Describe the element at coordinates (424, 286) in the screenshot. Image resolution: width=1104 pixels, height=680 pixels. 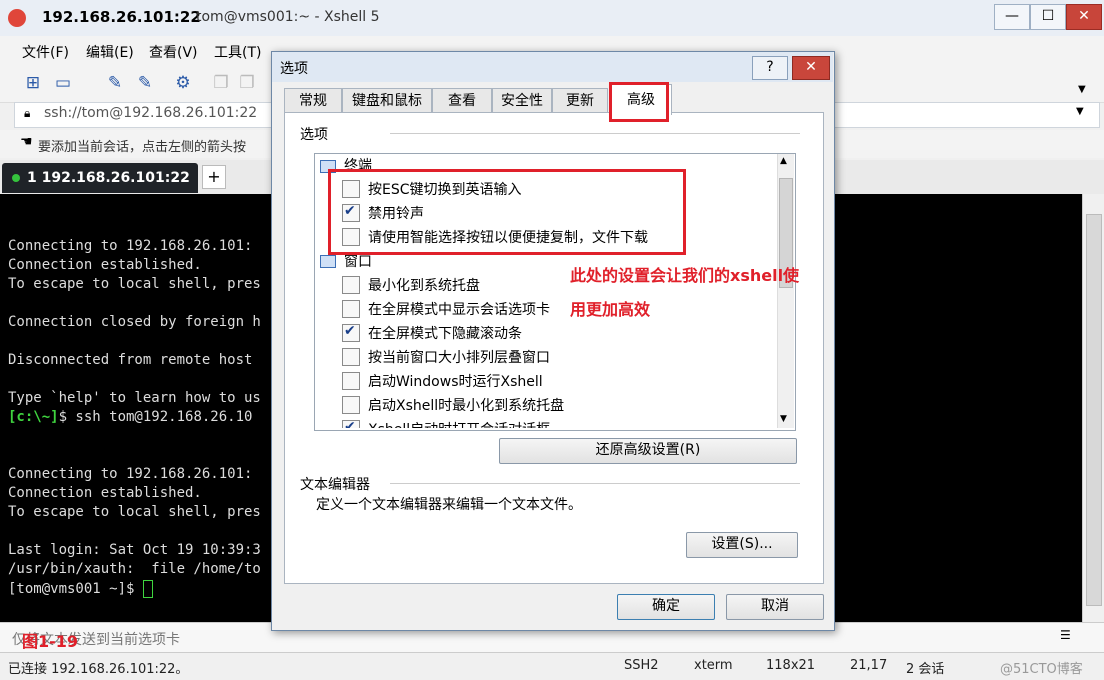
I see `option-label: 最小化到系统托盘` at that location.